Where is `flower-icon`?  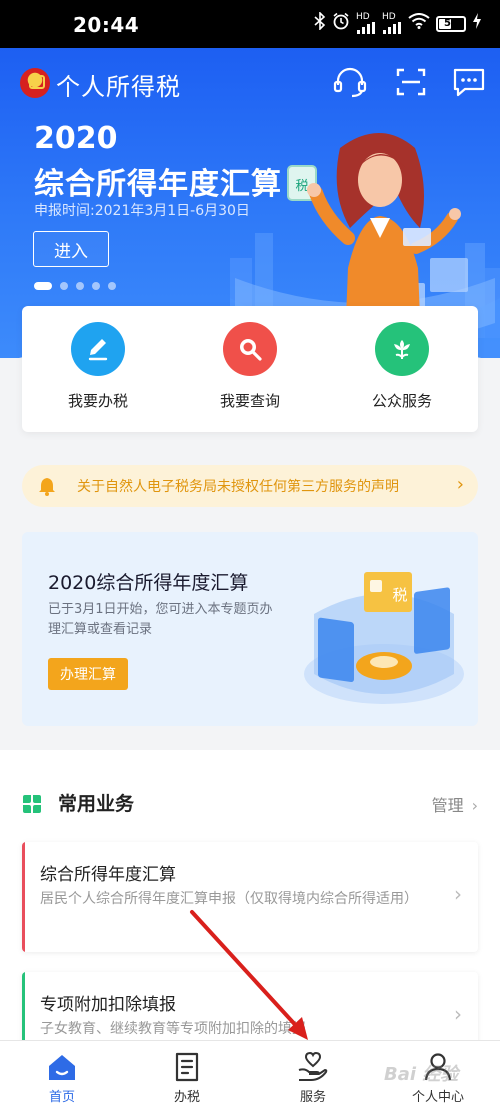
flower-icon is located at coordinates (402, 349).